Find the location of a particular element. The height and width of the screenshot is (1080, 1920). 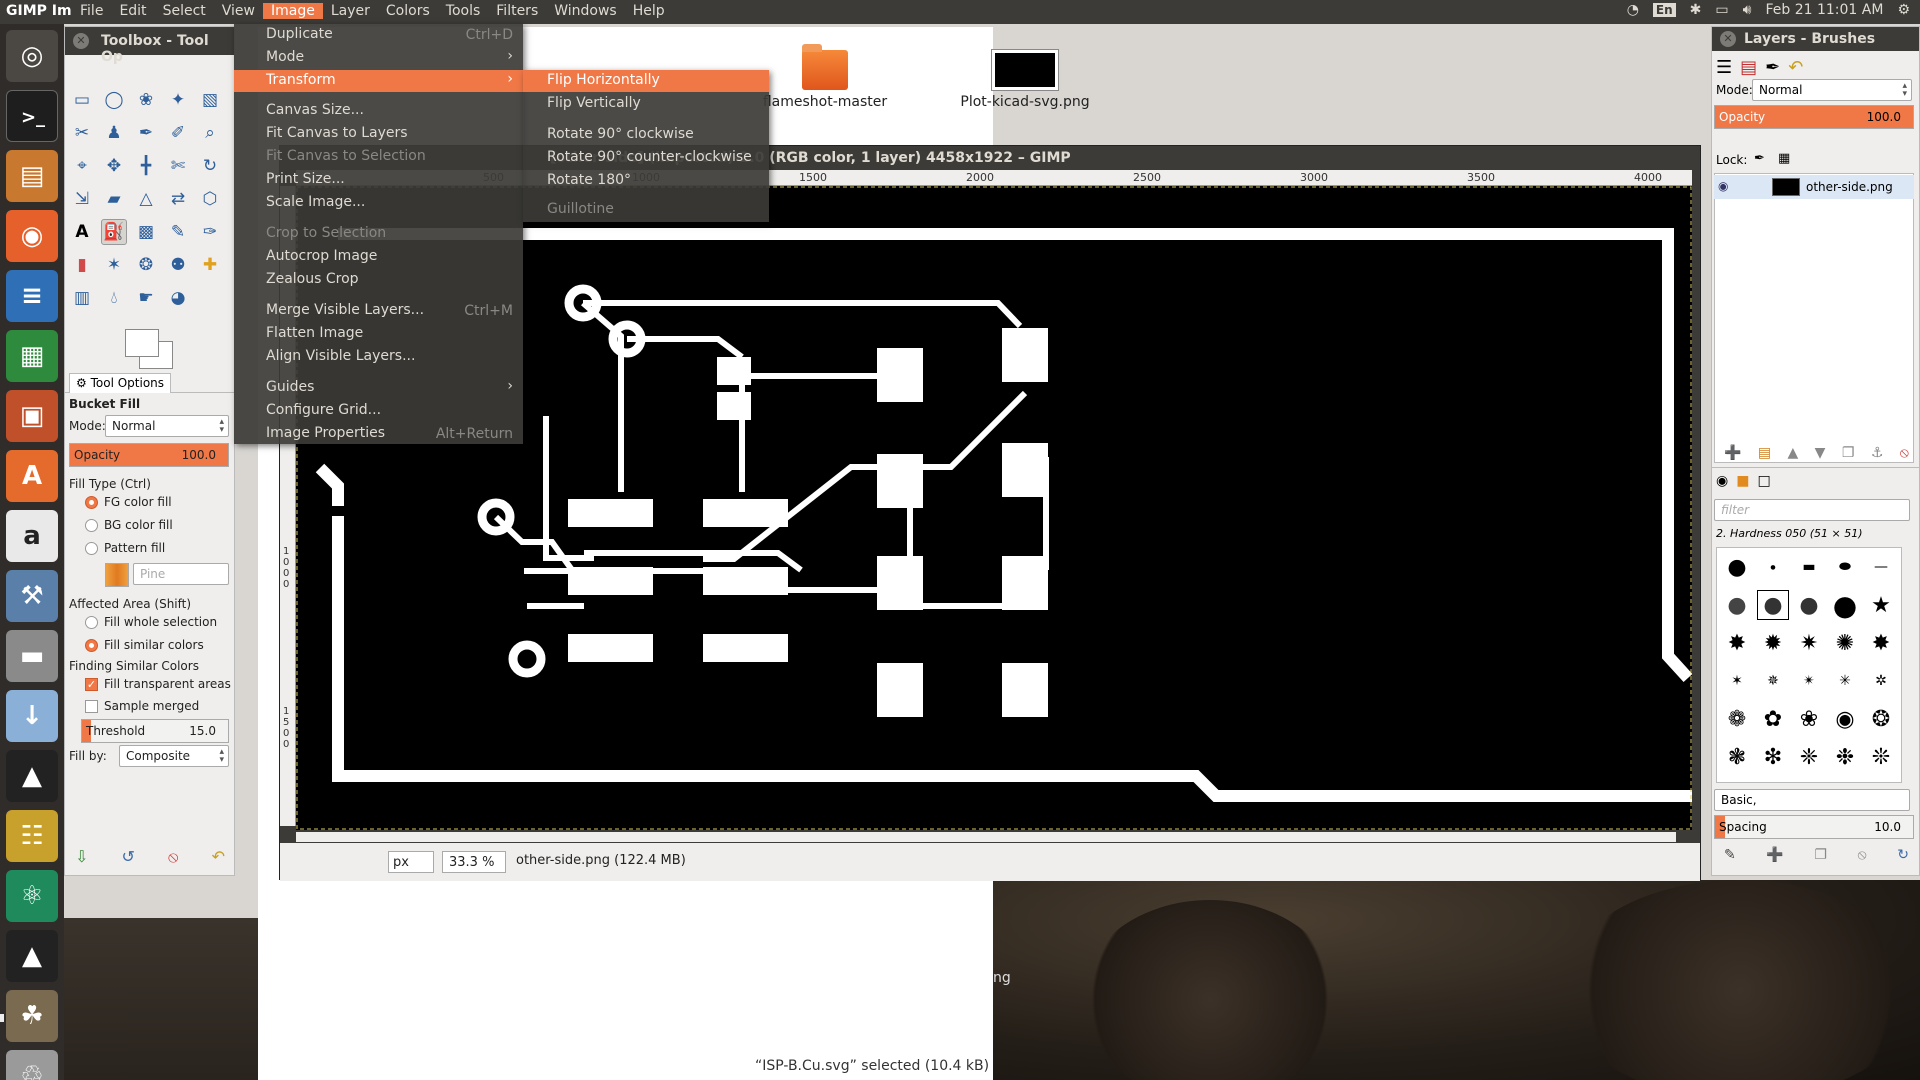

fg-bg-colors is located at coordinates (149, 353).